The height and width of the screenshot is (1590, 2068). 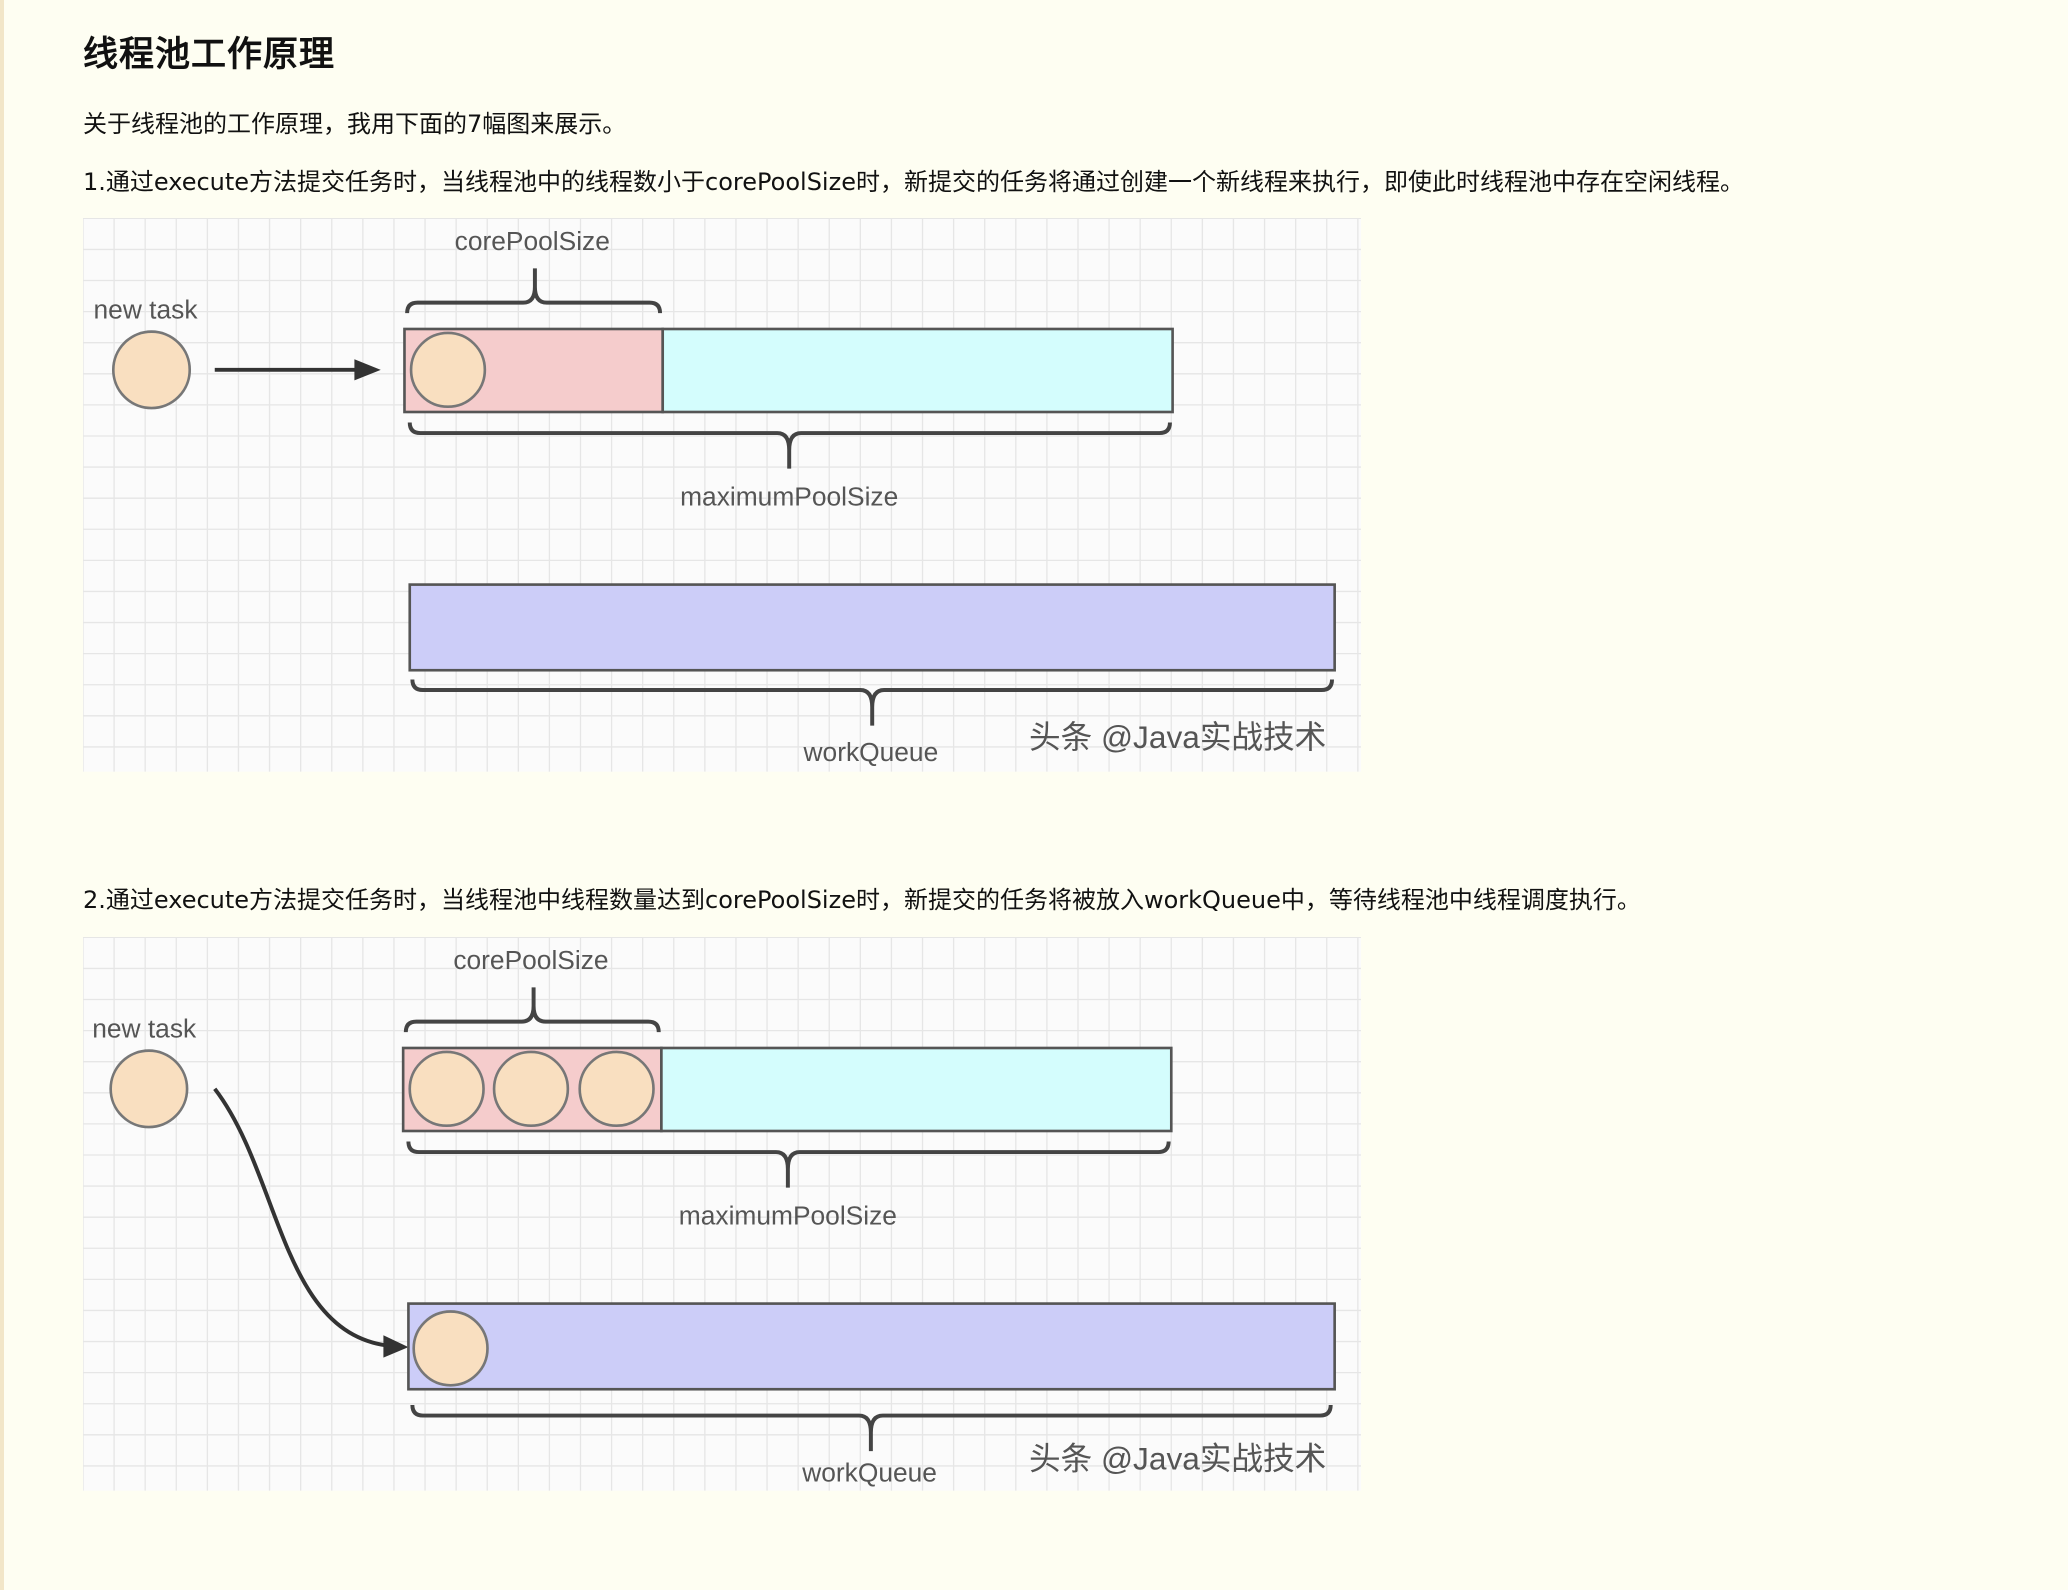 What do you see at coordinates (209, 55) in the screenshot?
I see `page-title: 线程池工作原理` at bounding box center [209, 55].